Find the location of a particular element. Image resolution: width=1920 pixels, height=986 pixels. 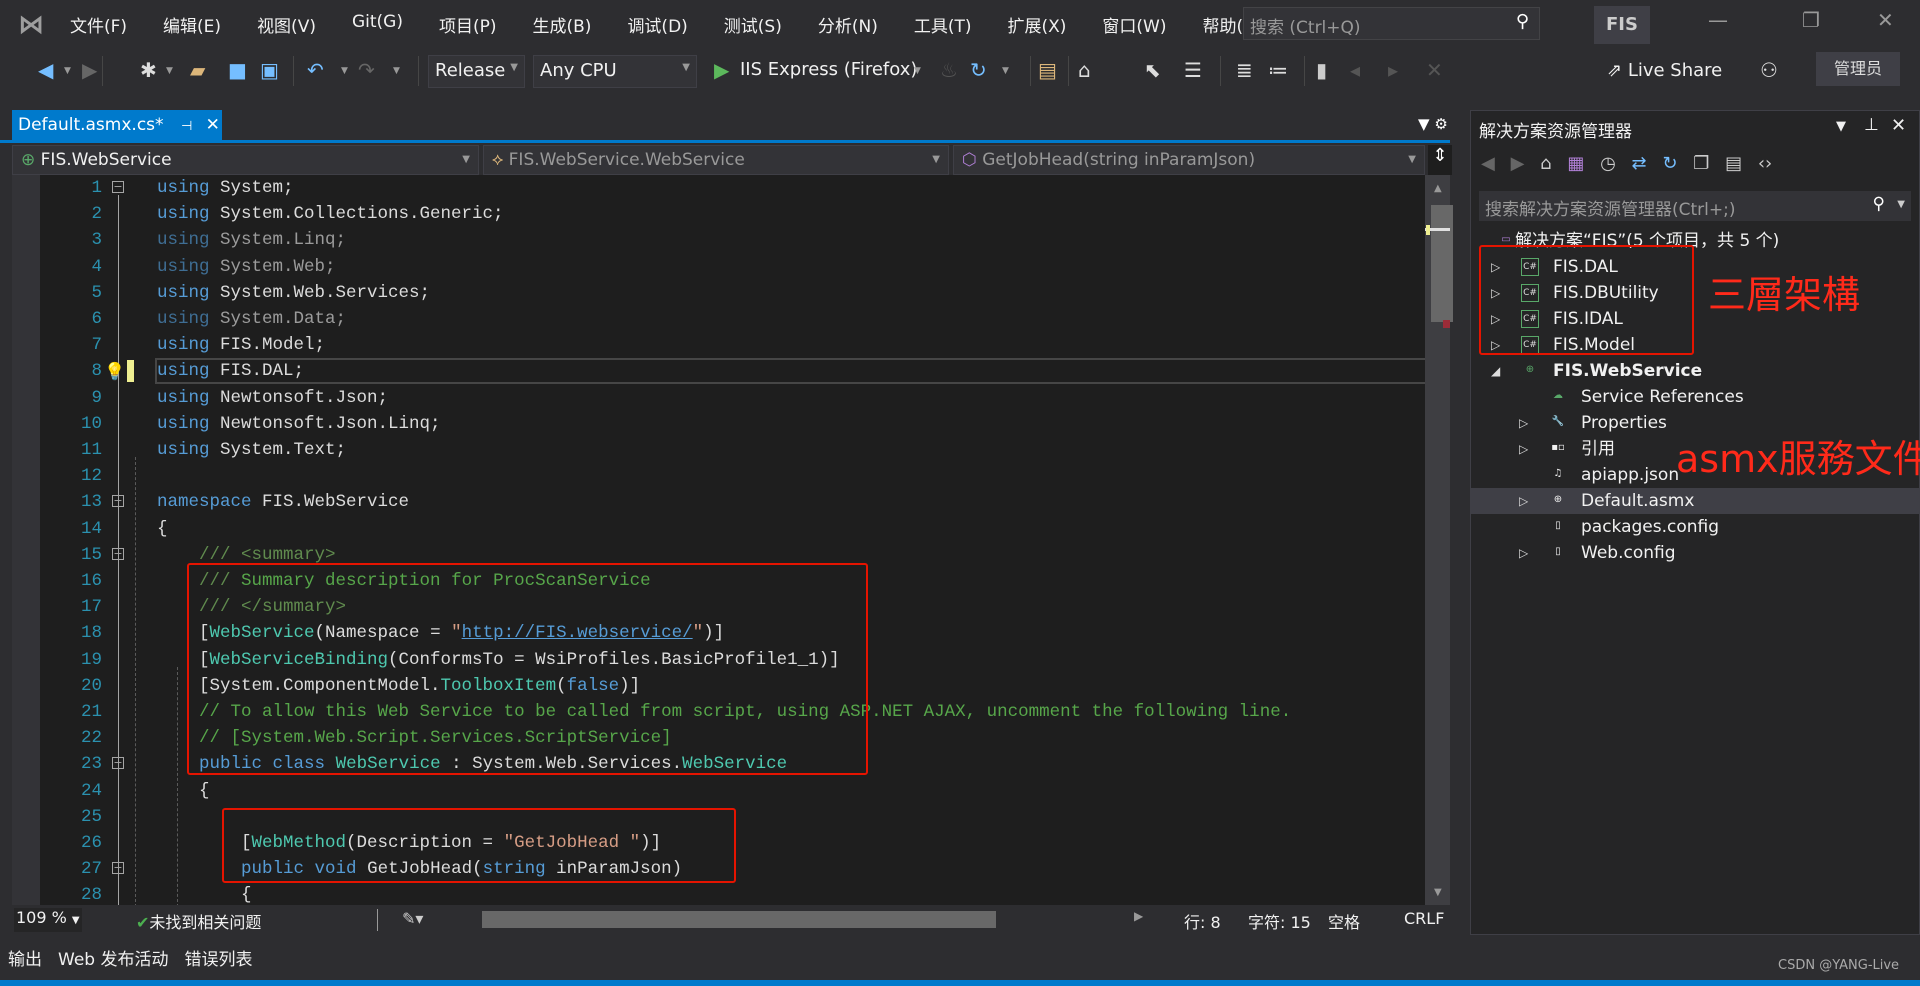

forward-icon: ▶ is located at coordinates (1518, 163).